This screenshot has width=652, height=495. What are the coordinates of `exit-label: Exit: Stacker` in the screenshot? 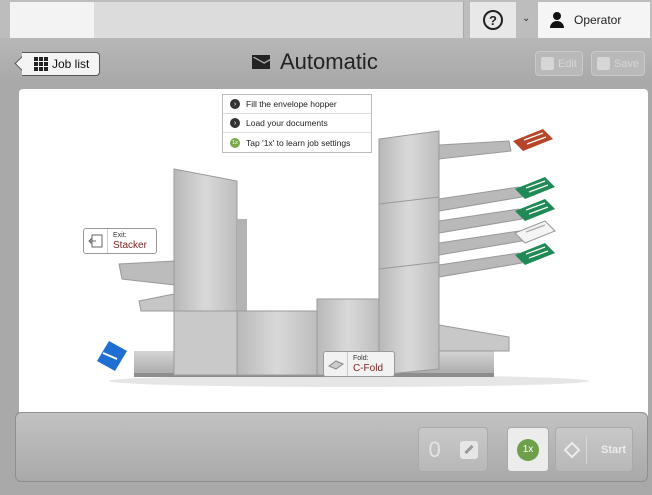 It's located at (120, 241).